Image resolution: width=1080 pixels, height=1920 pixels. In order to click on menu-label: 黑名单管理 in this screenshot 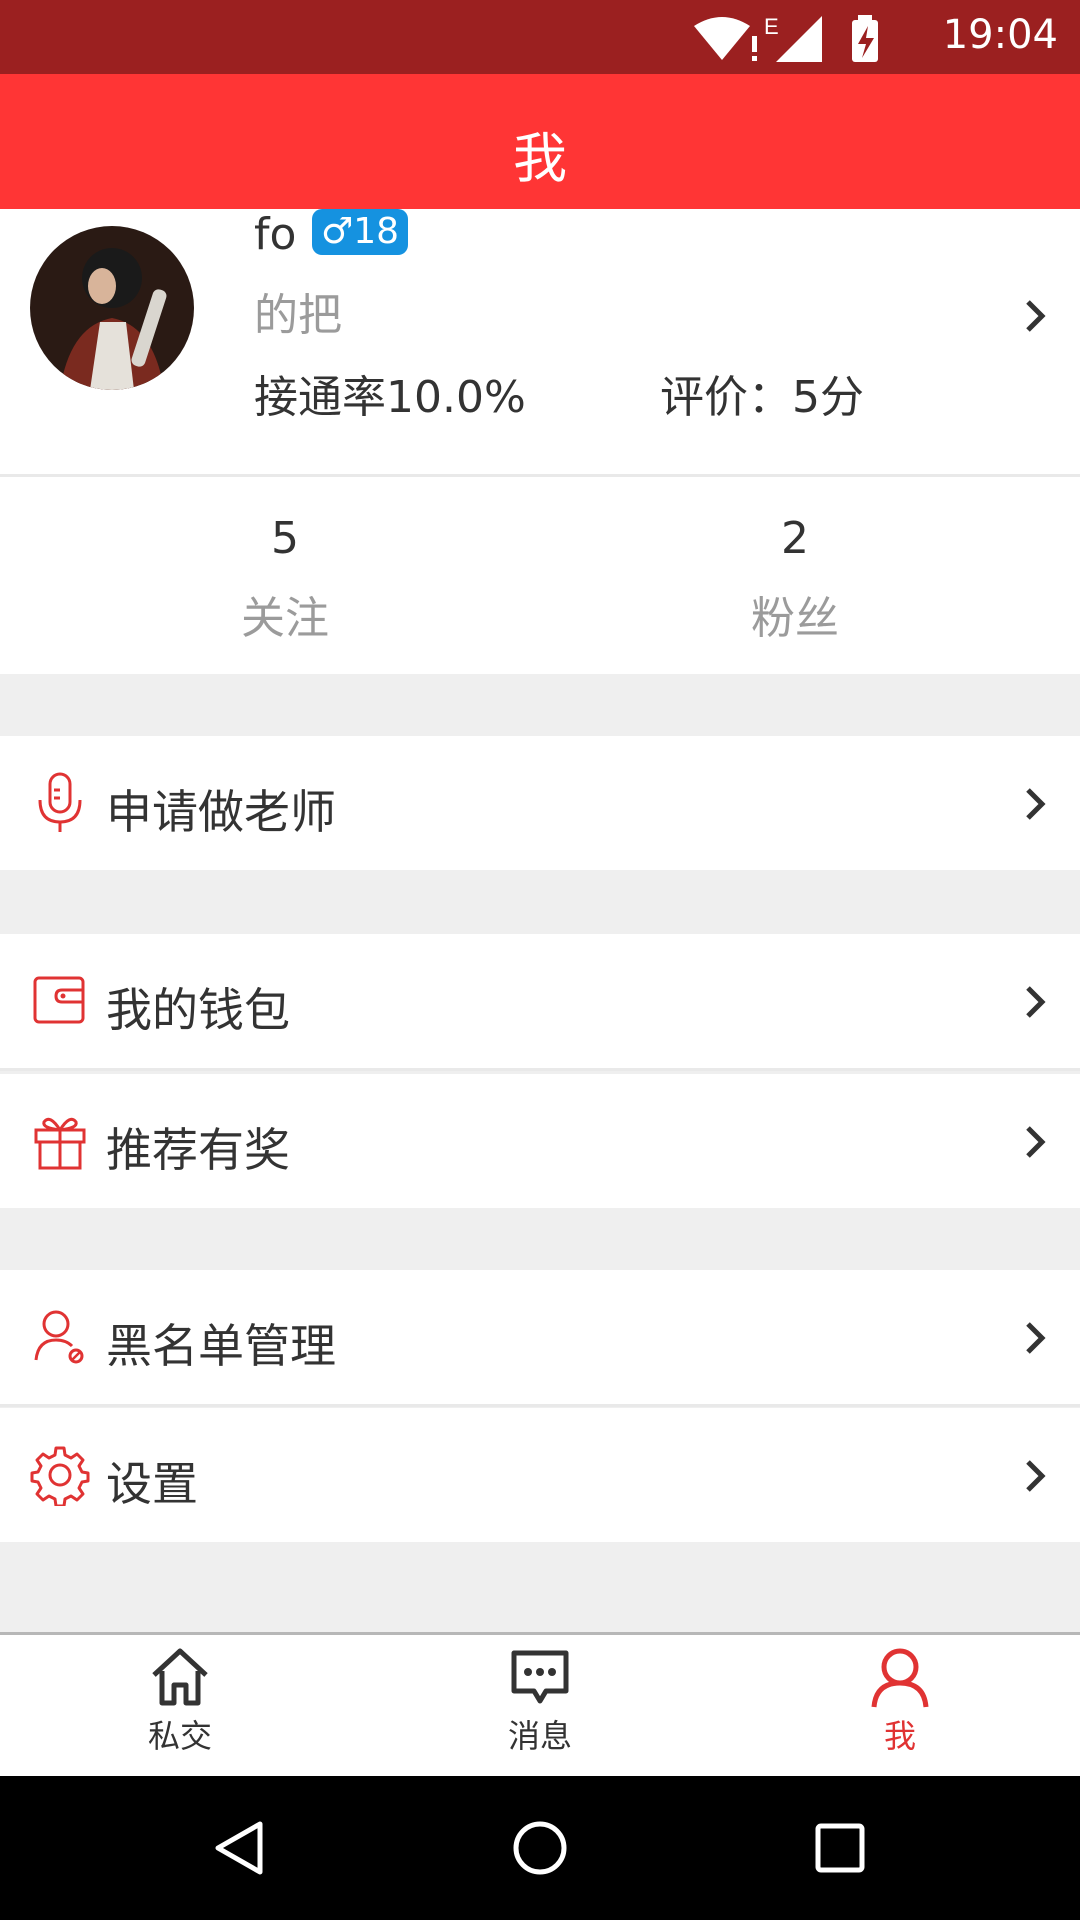, I will do `click(221, 1346)`.